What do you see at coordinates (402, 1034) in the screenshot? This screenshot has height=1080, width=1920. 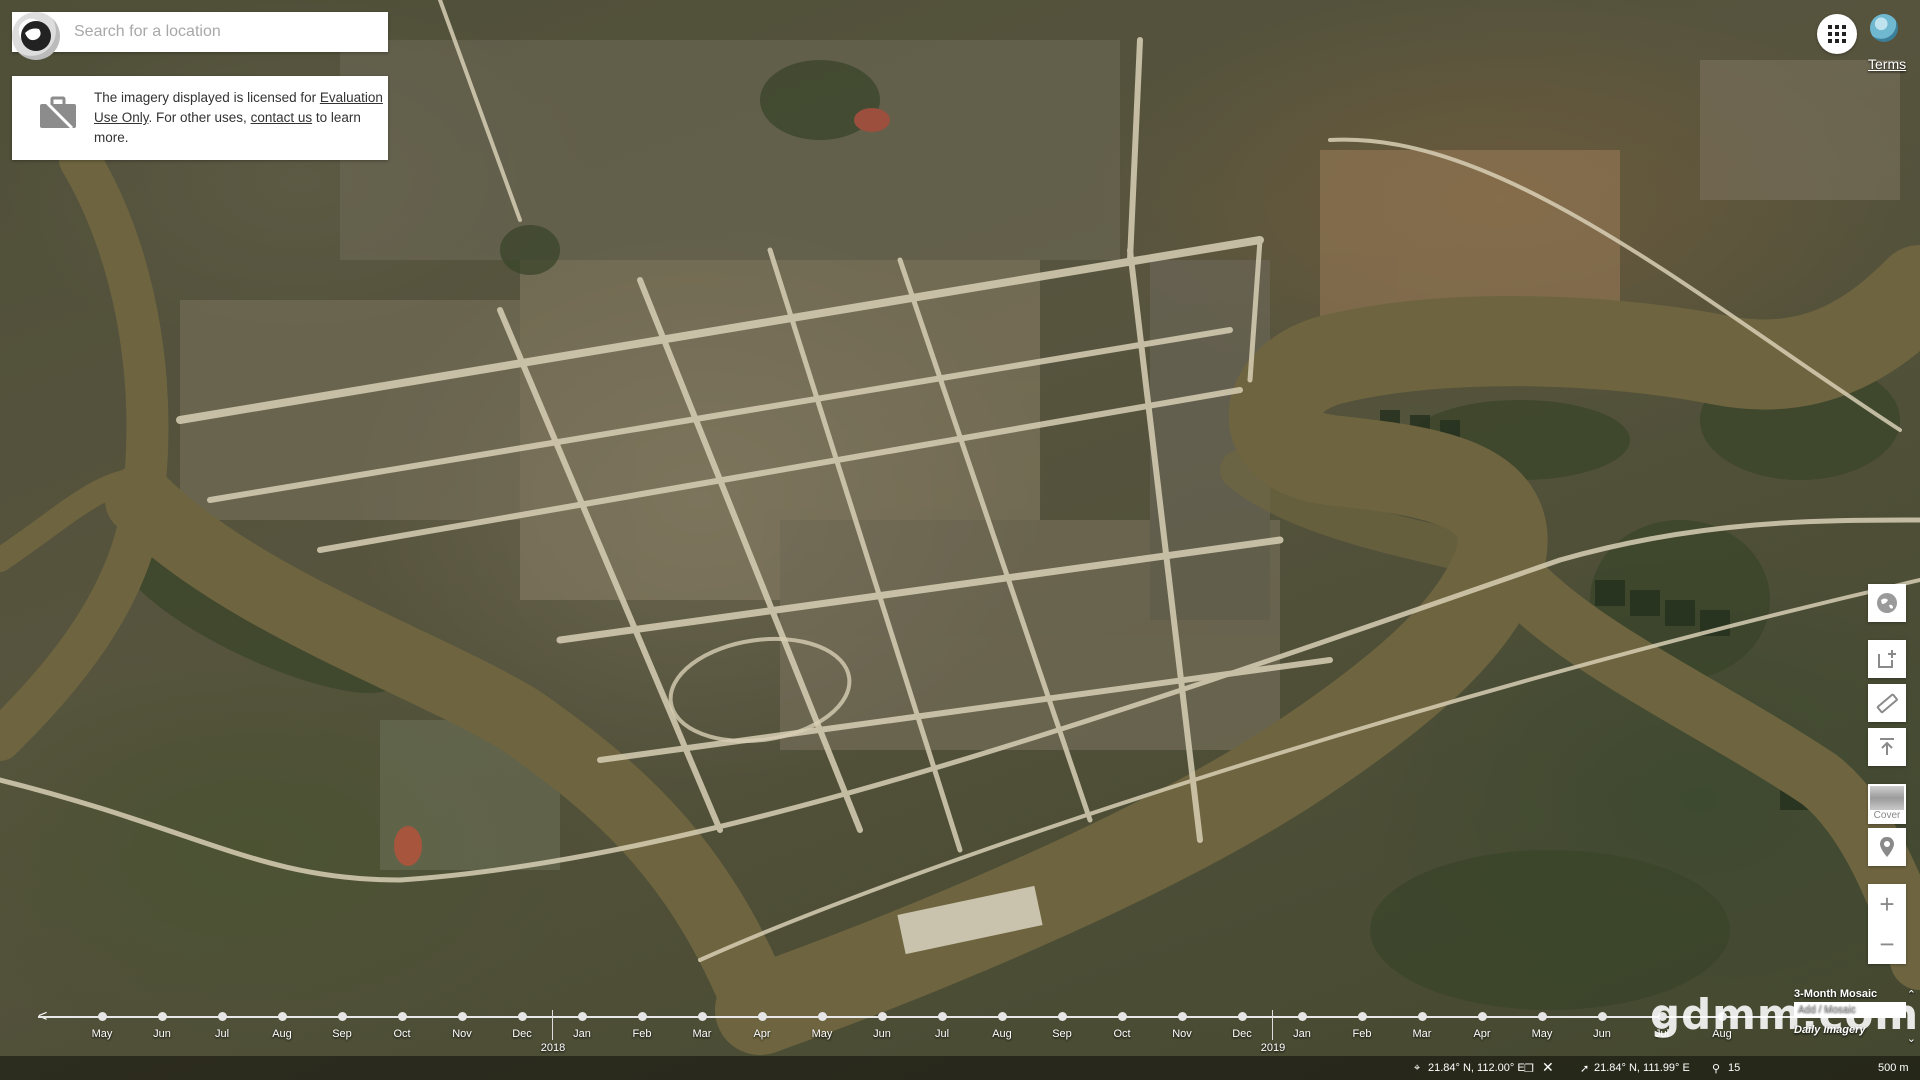 I see `timeline-month-label: Oct` at bounding box center [402, 1034].